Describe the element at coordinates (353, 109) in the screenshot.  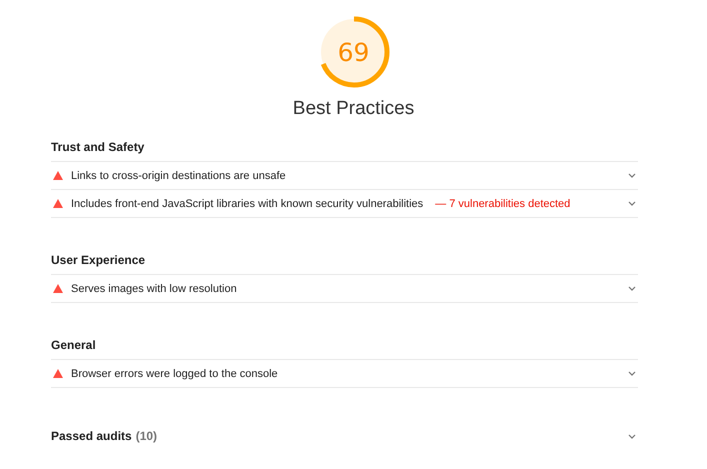
I see `category-title: Best Practices` at that location.